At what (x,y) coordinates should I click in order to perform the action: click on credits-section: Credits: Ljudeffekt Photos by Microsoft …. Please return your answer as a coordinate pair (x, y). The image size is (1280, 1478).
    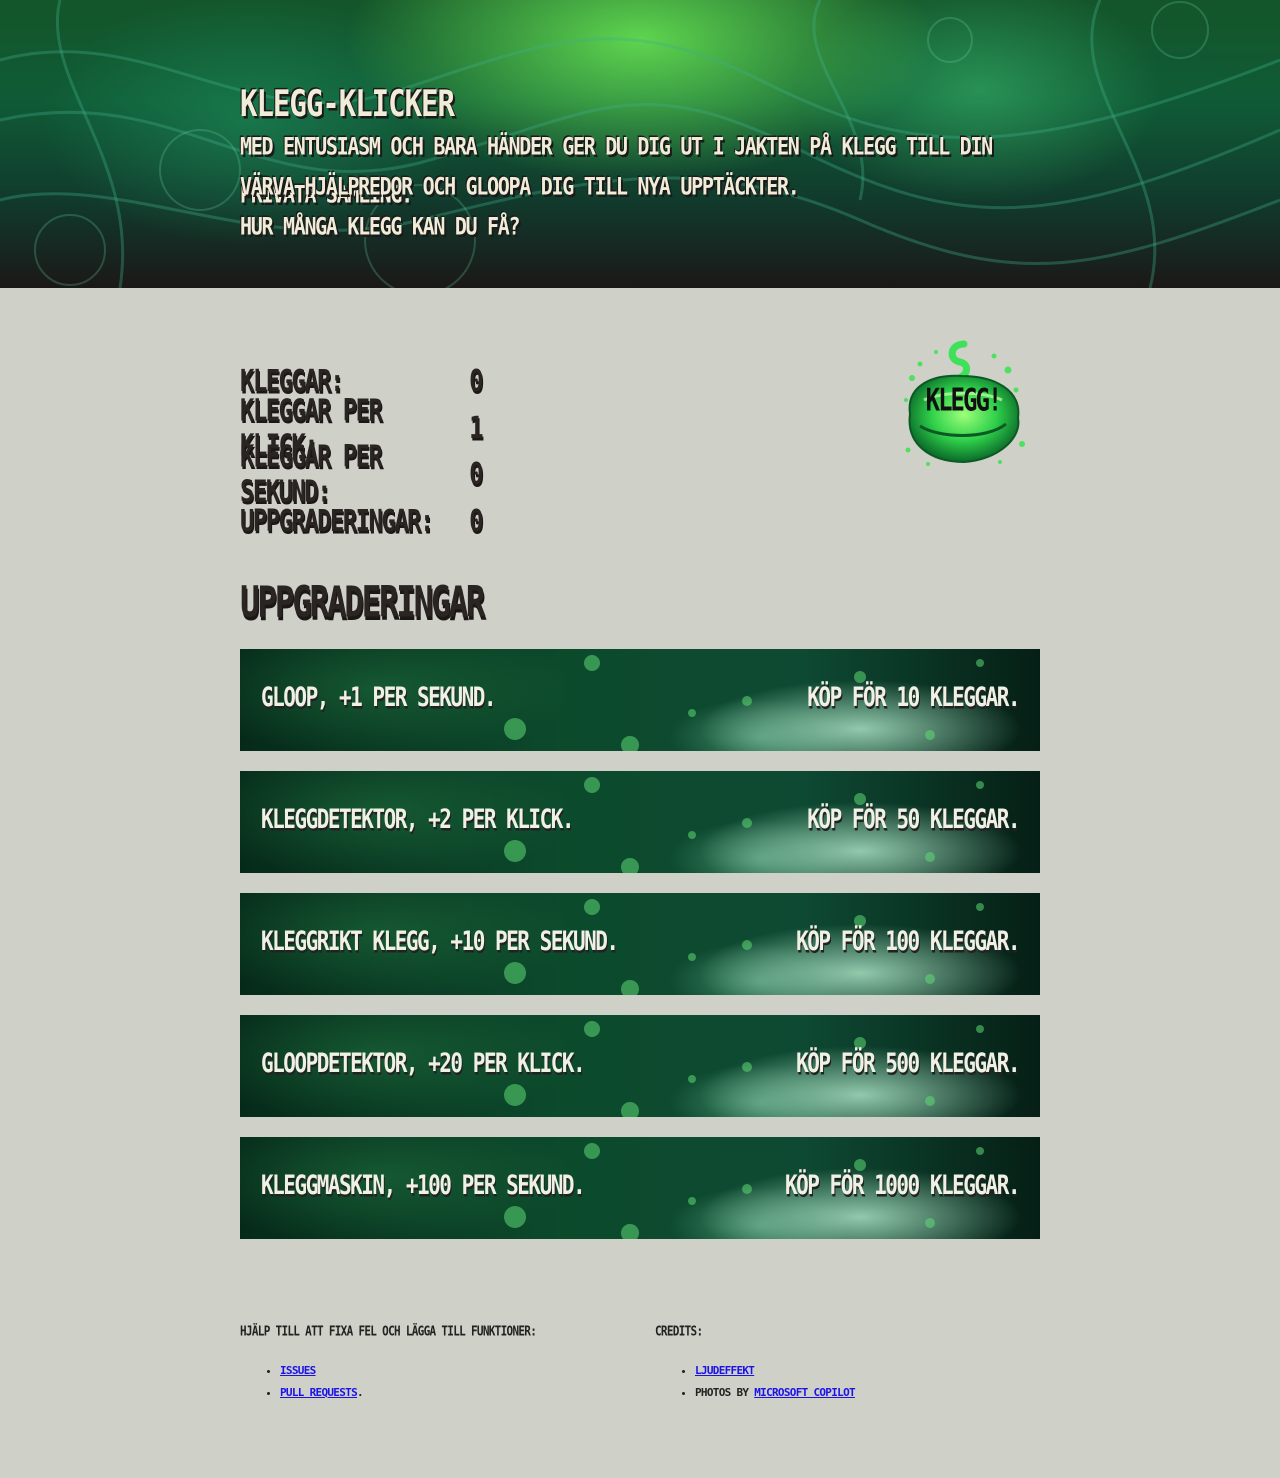
    Looking at the image, I should click on (755, 1363).